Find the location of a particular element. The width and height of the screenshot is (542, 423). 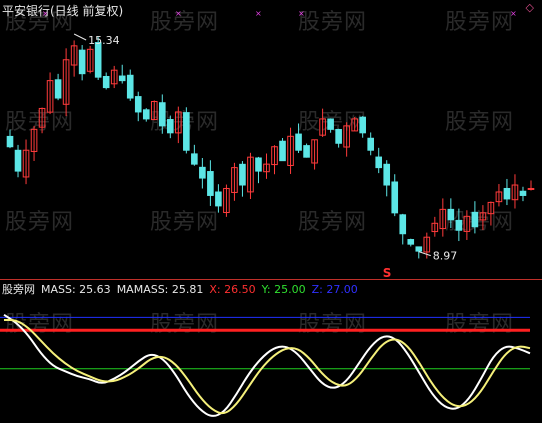

legend-item: Z: 27.00 is located at coordinates (334, 289).